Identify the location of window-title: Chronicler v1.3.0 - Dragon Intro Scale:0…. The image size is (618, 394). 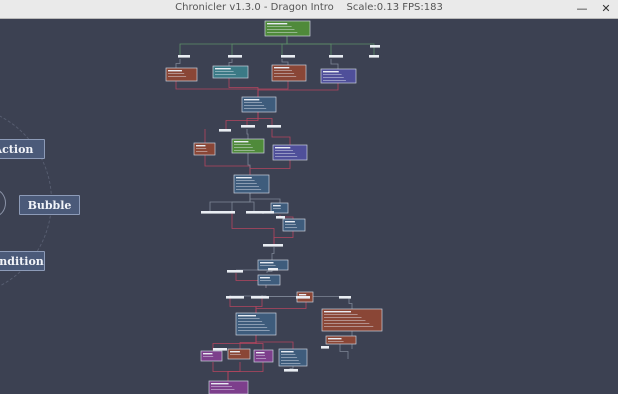
(309, 7).